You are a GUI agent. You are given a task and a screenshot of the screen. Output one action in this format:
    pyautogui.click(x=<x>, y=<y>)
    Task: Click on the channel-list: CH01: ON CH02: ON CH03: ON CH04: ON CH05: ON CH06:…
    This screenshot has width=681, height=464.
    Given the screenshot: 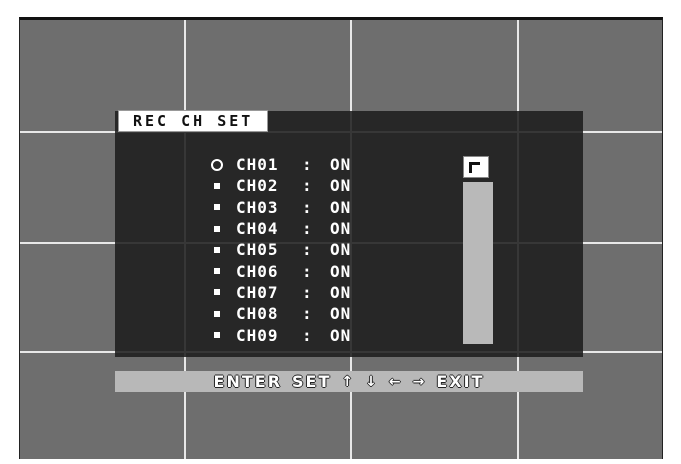 What is the action you would take?
    pyautogui.click(x=279, y=250)
    